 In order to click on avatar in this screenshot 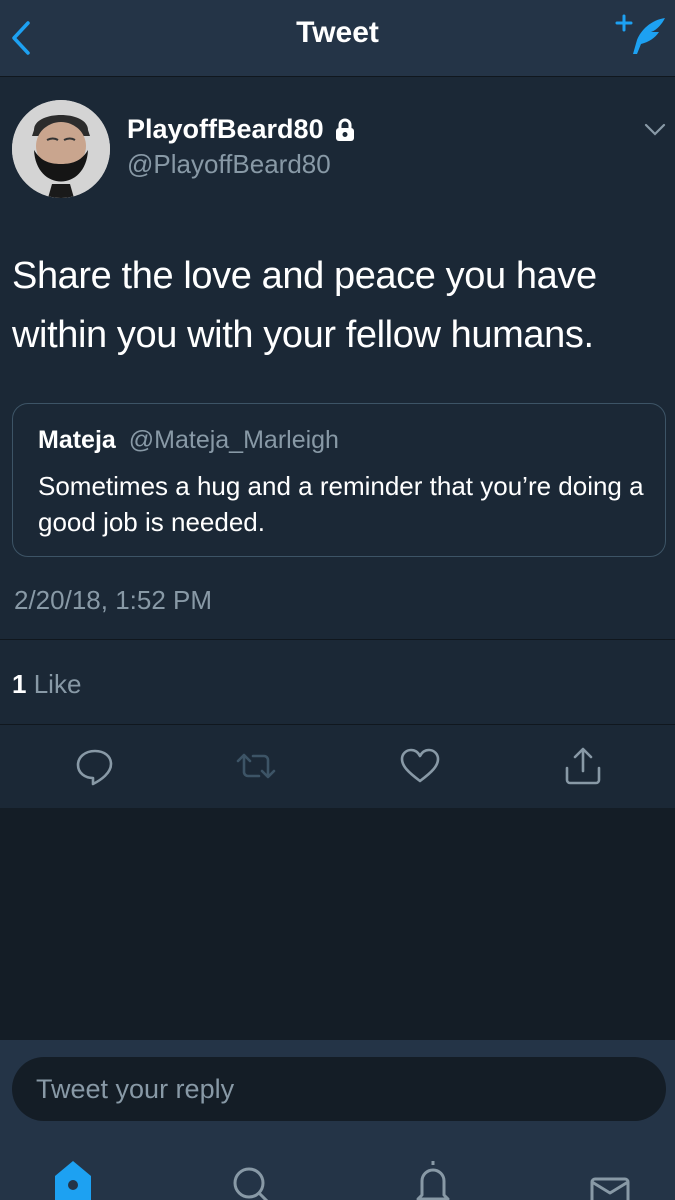, I will do `click(61, 149)`.